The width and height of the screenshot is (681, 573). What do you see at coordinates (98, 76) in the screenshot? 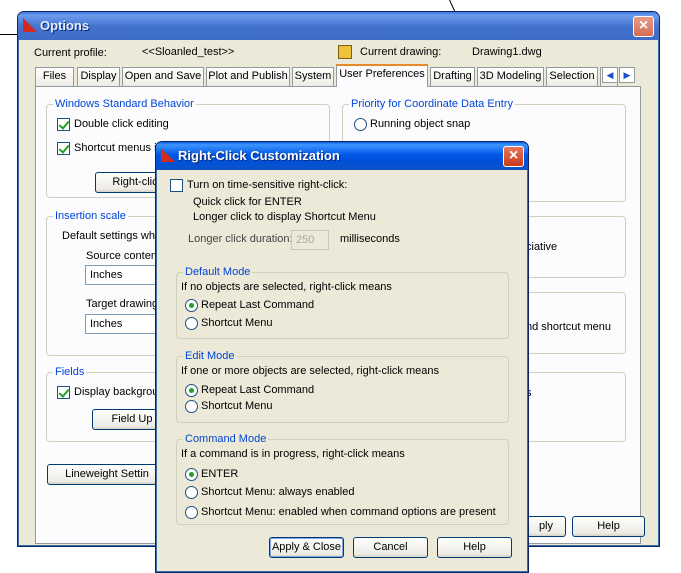
I see `tab-display: Display` at bounding box center [98, 76].